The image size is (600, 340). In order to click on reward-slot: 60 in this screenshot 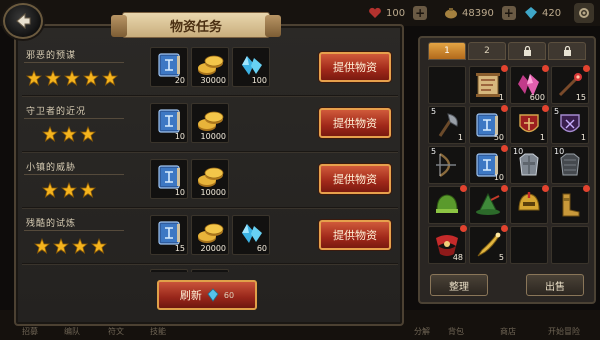, I will do `click(251, 235)`.